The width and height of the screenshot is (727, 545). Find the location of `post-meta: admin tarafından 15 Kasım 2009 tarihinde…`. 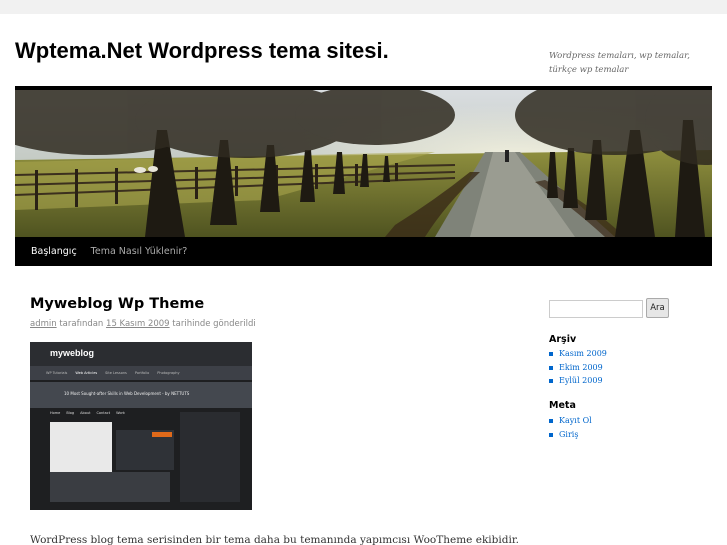

post-meta: admin tarafından 15 Kasım 2009 tarihinde… is located at coordinates (143, 324).